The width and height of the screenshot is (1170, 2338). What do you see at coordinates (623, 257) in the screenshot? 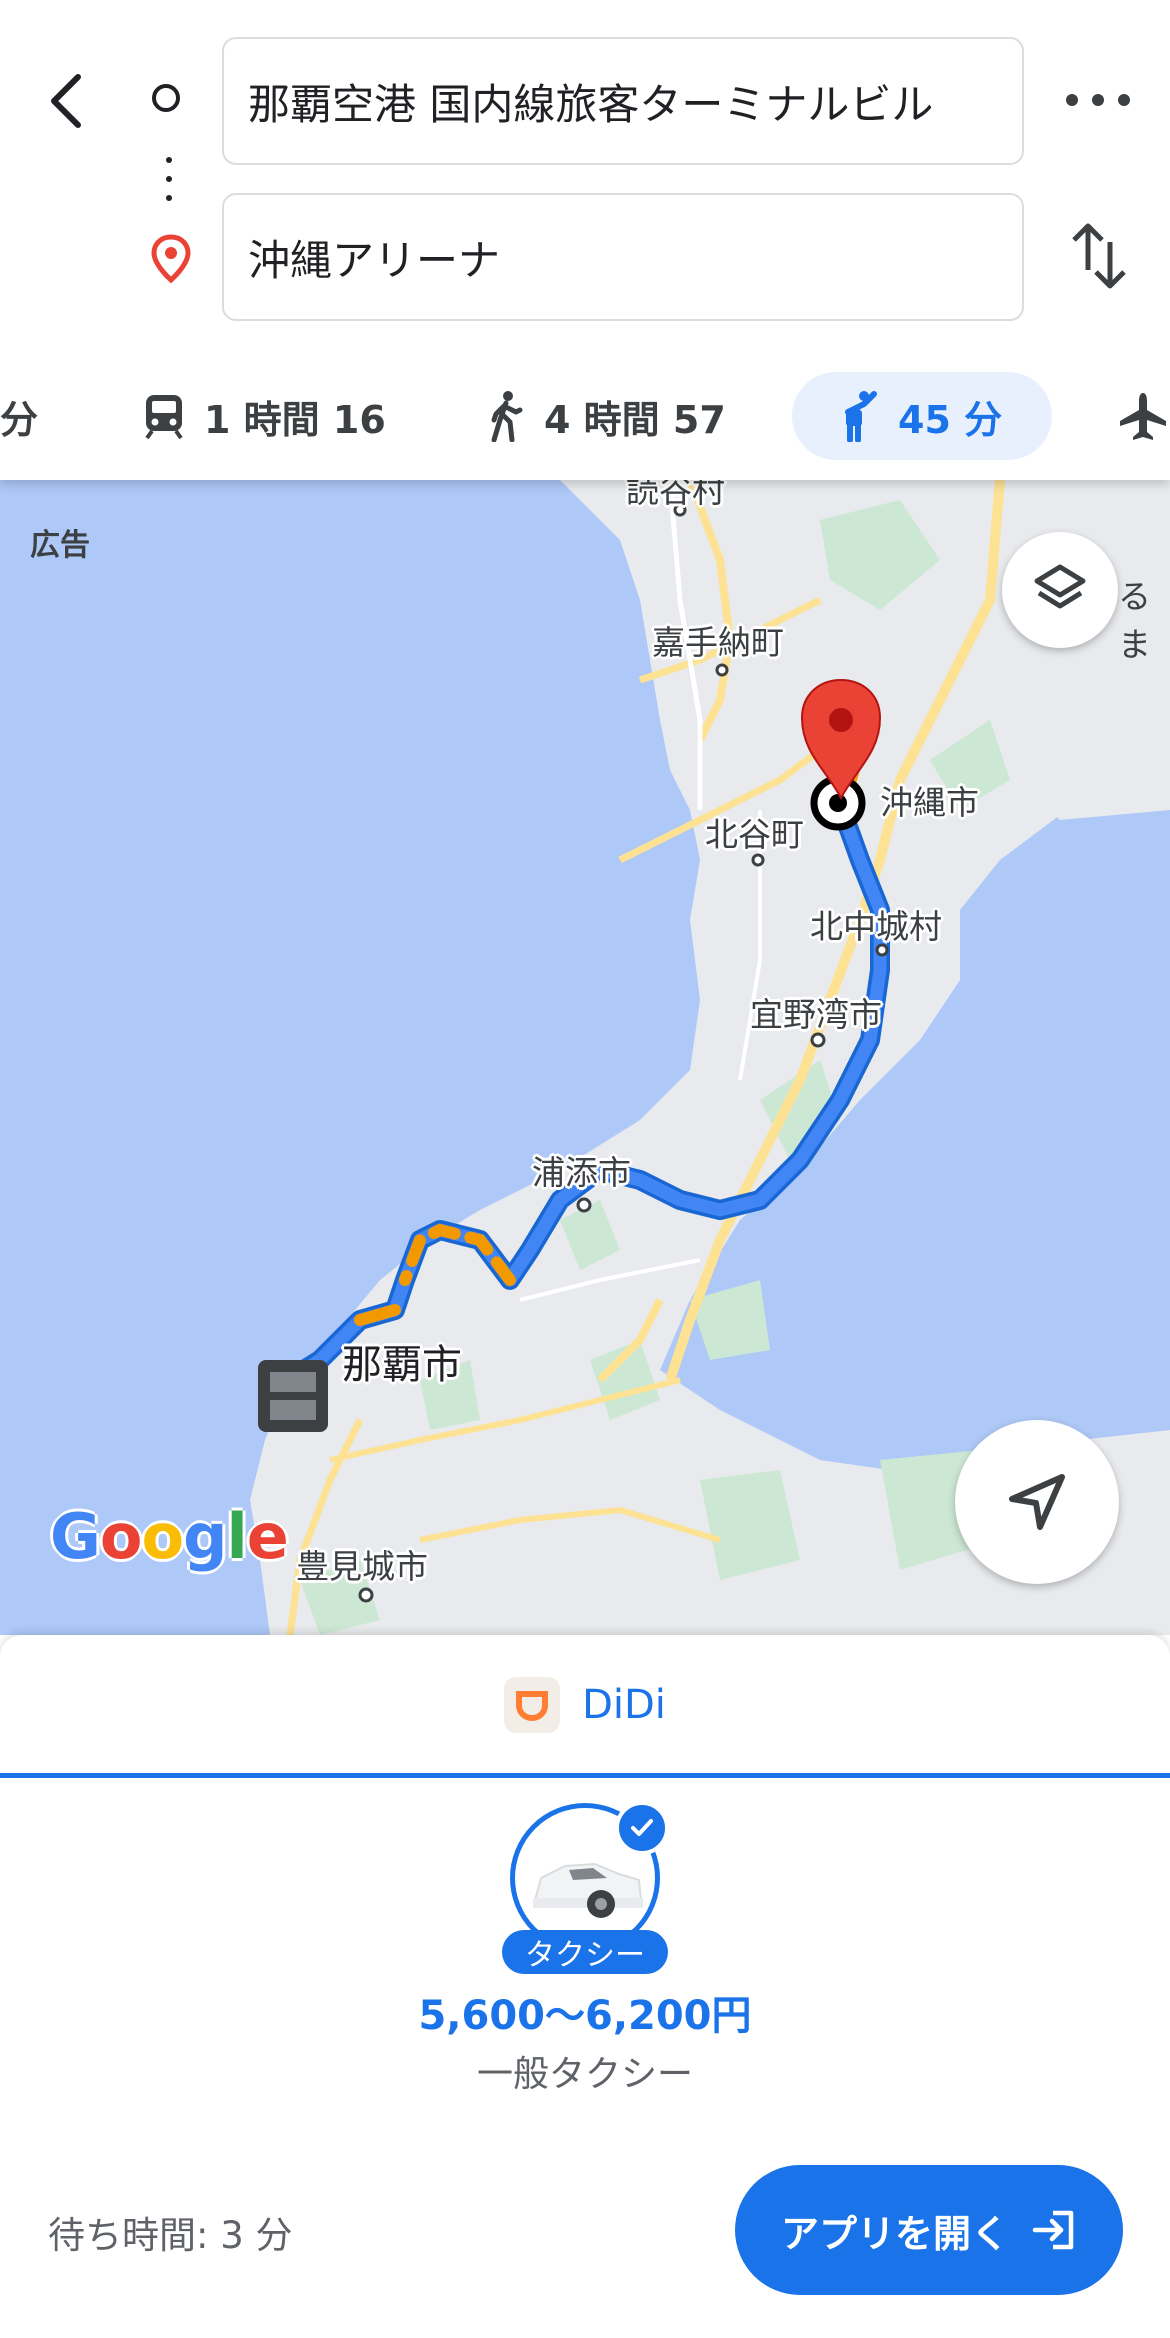
I see `destination-field: 沖縄アリーナ` at bounding box center [623, 257].